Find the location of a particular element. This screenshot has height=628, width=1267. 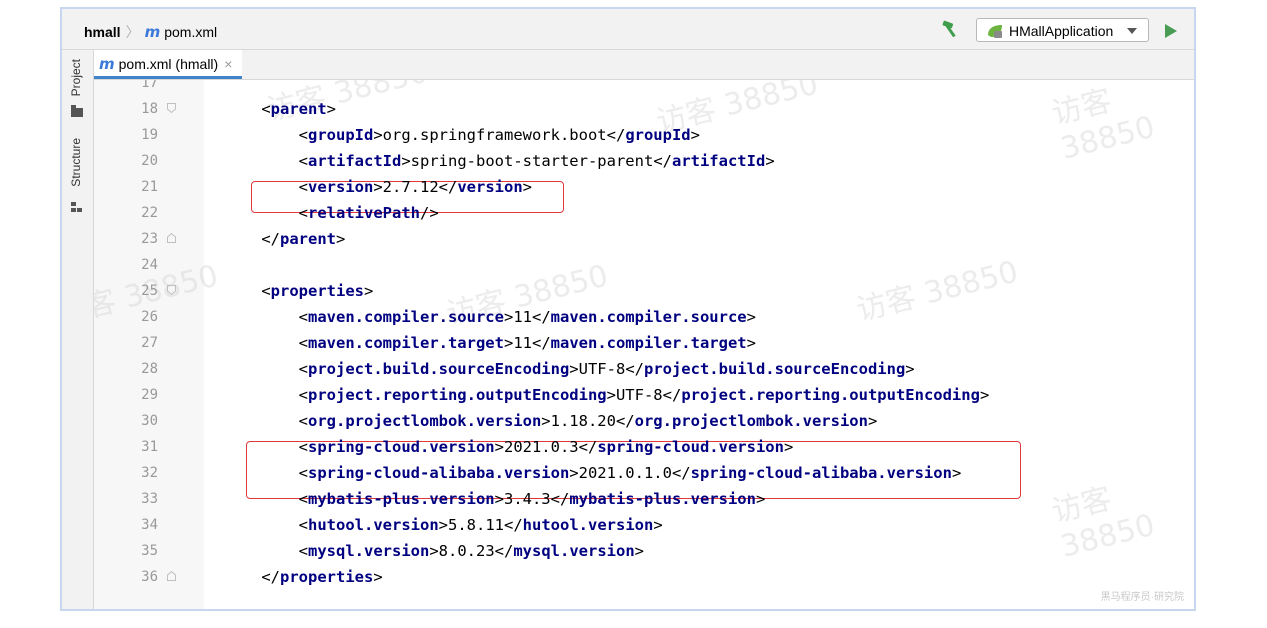

run-configuration-select: HMallApplication is located at coordinates (1062, 30).